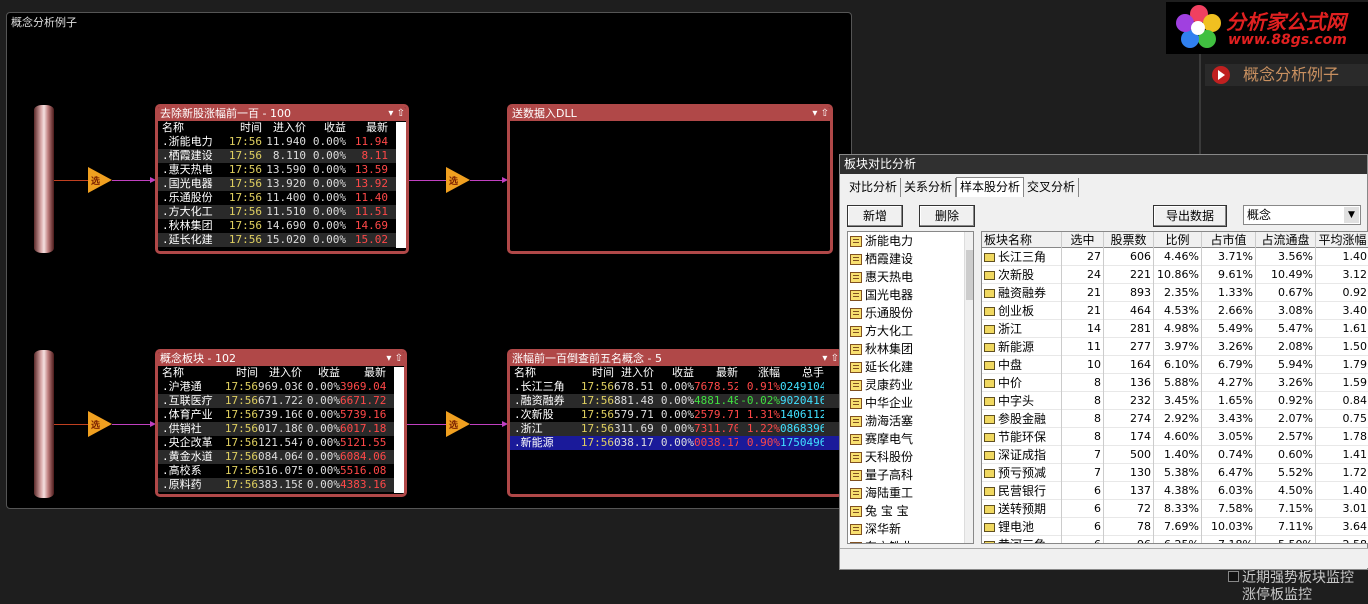  What do you see at coordinates (969, 275) in the screenshot?
I see `scroll-thumb` at bounding box center [969, 275].